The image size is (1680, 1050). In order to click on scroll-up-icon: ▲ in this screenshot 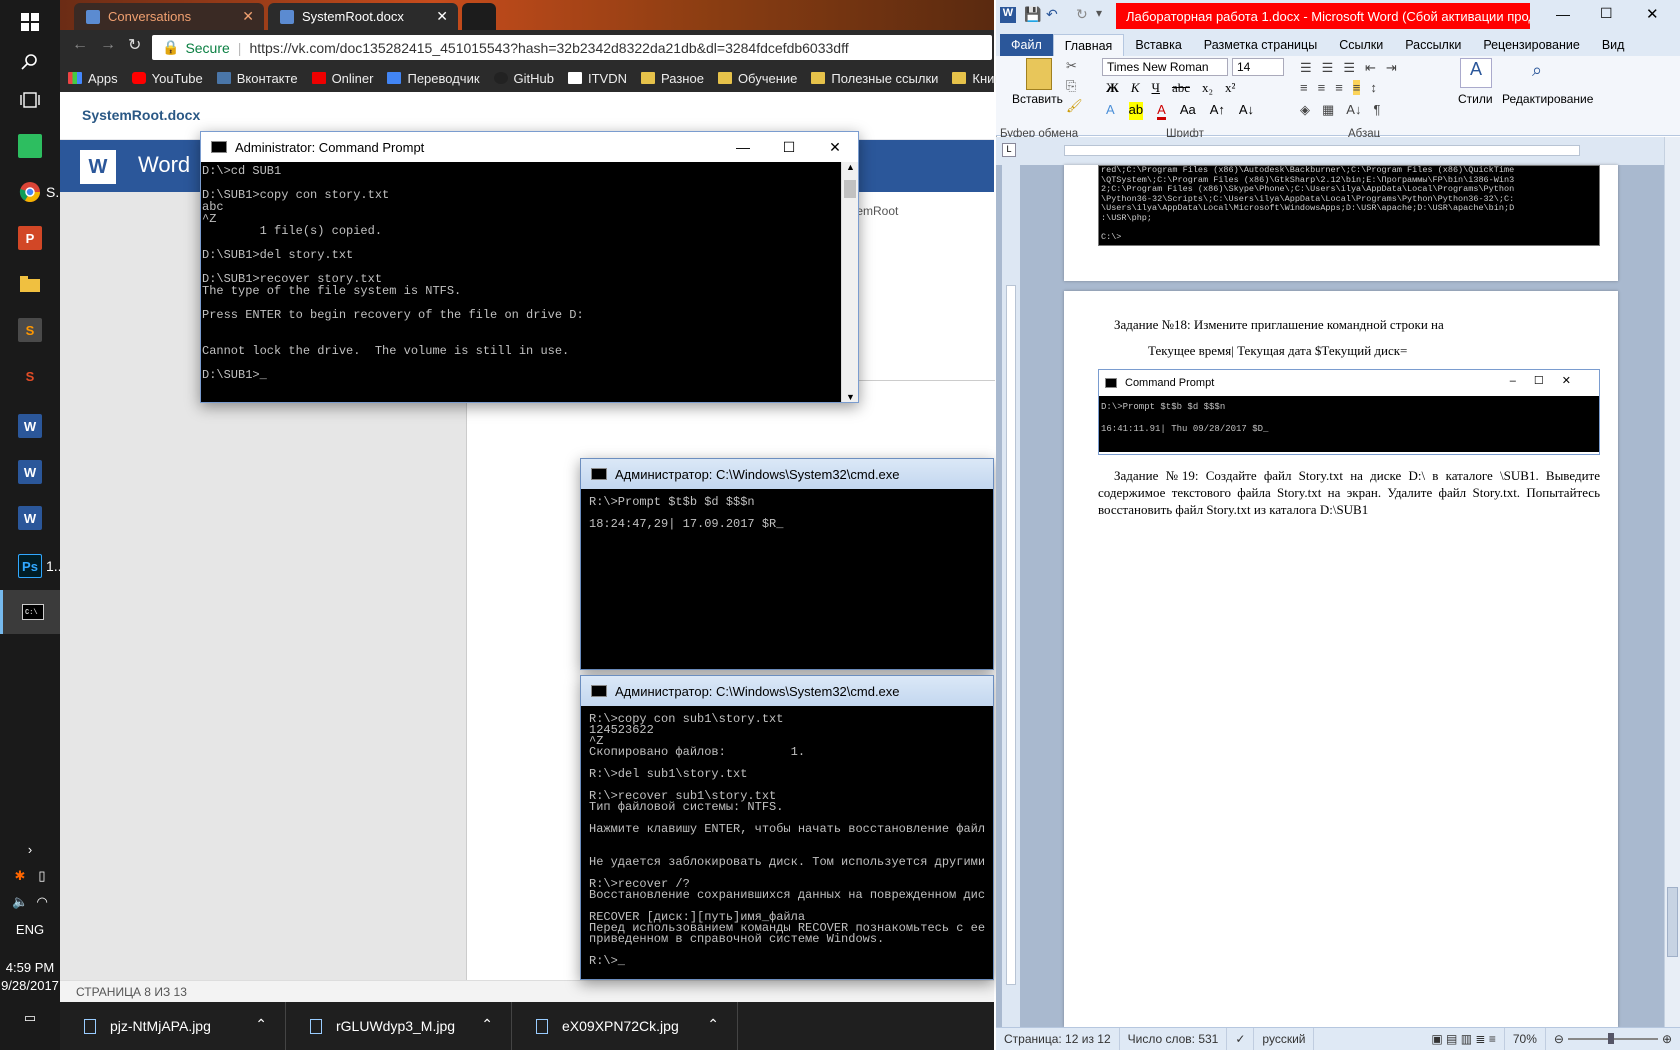, I will do `click(850, 167)`.